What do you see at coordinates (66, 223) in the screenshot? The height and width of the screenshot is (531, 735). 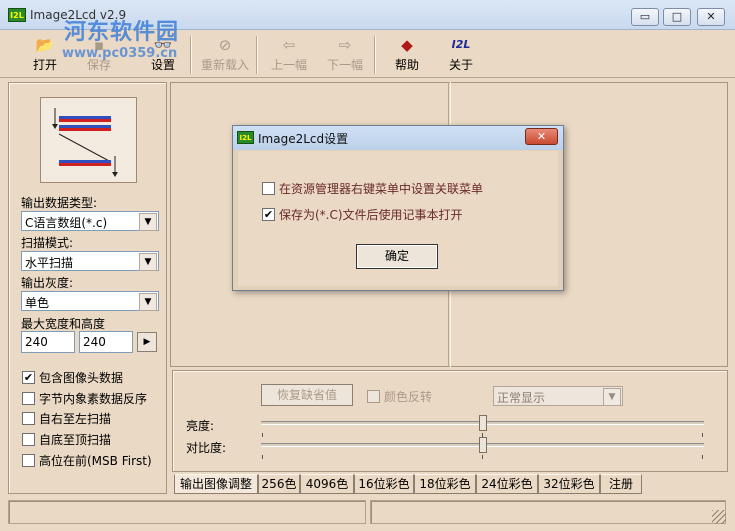 I see `output-type-value: C语言数组(*.c)` at bounding box center [66, 223].